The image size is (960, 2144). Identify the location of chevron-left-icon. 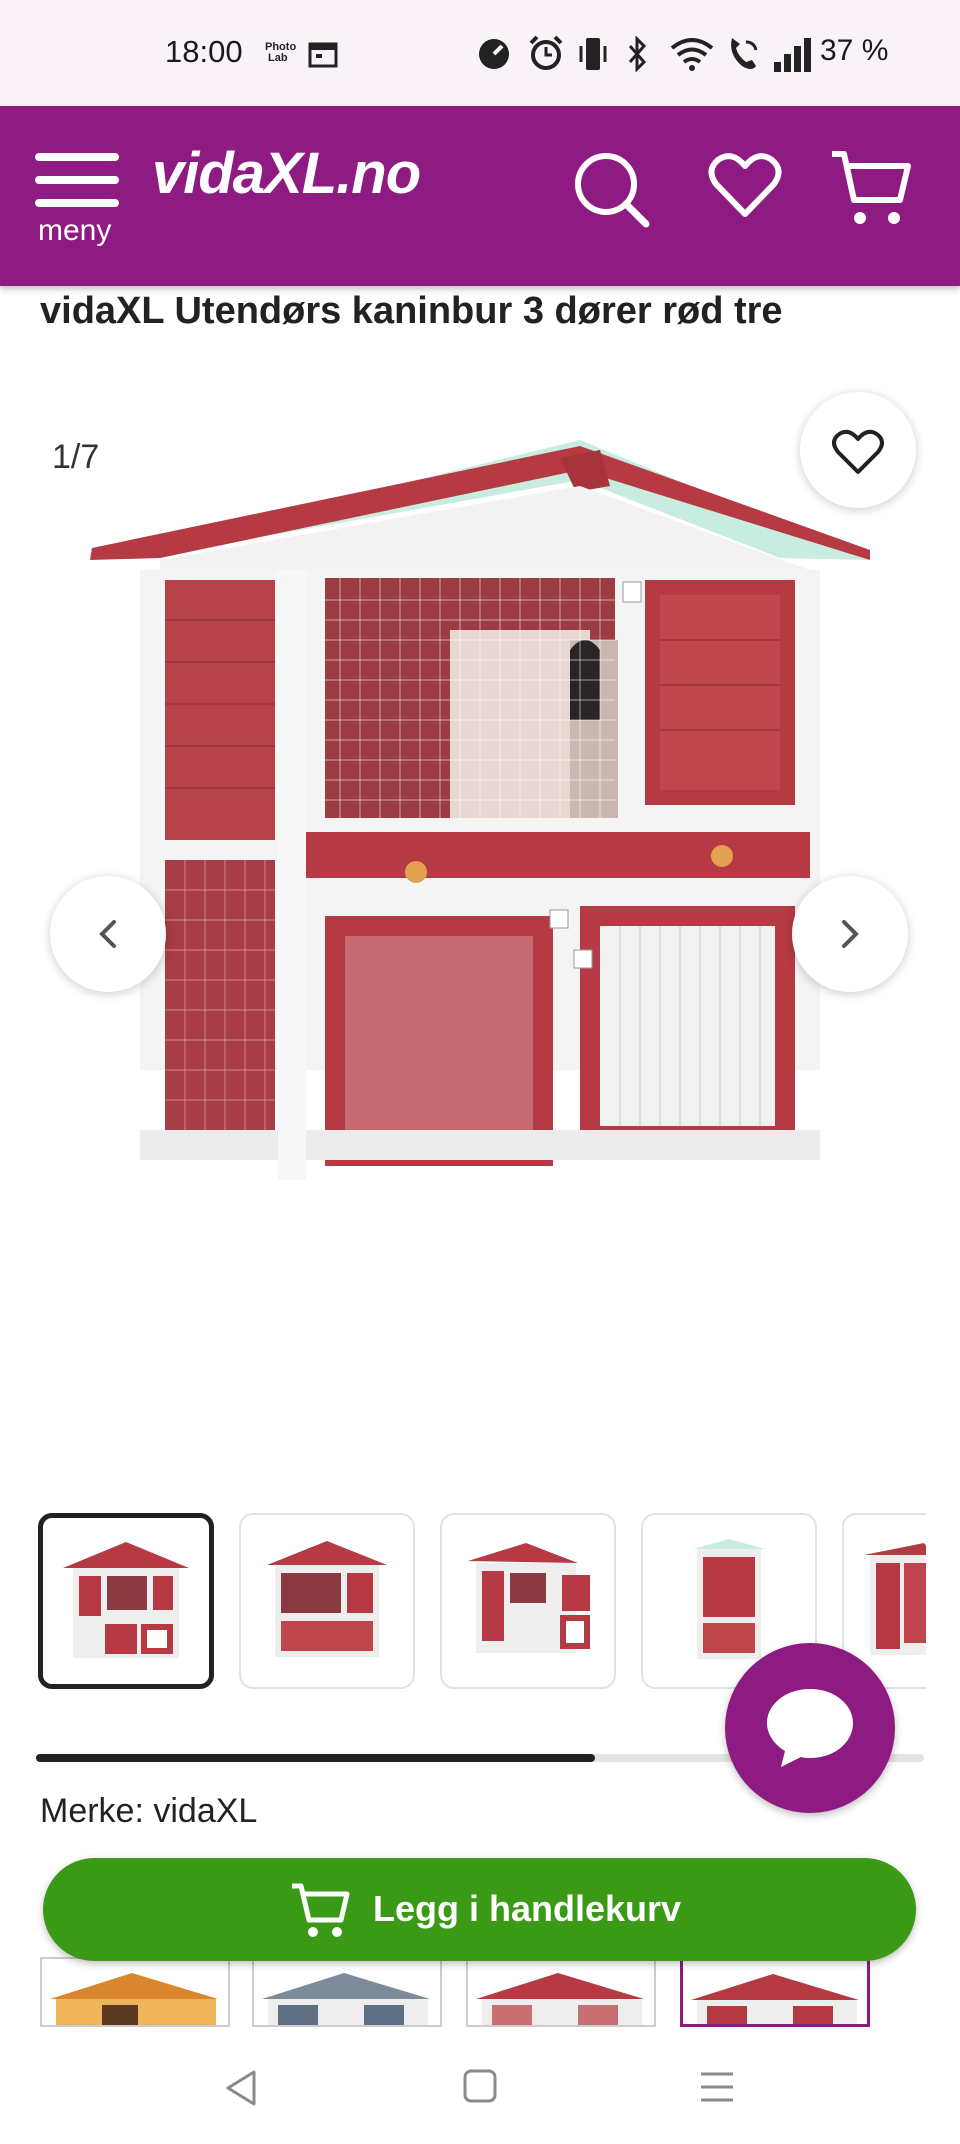
(107, 934).